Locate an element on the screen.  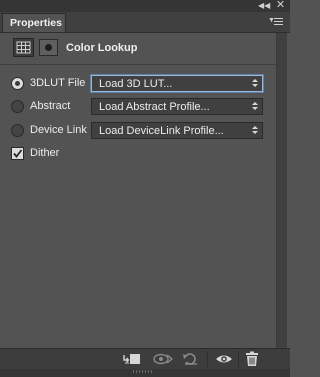
tab-properties-label: Properties is located at coordinates (36, 23).